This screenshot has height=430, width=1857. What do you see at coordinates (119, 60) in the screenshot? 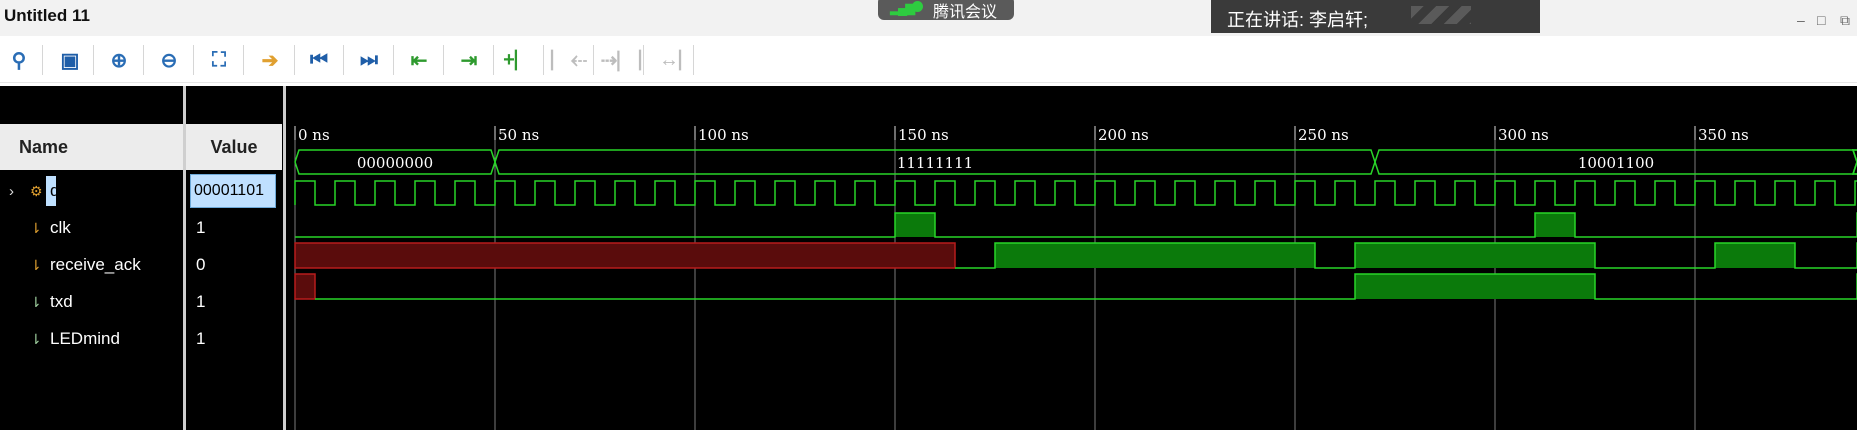
I see `zoom-in-icon: ⊕` at bounding box center [119, 60].